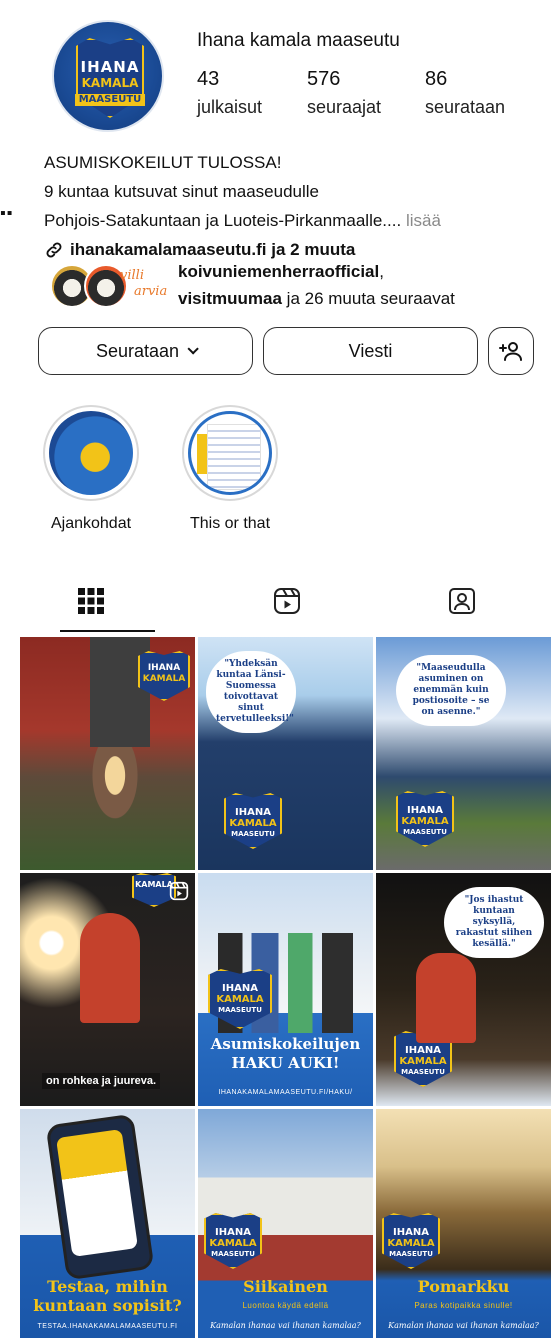 Image resolution: width=552 pixels, height=1338 pixels. I want to click on post-tile: IHANA KAMALA, so click(107, 753).